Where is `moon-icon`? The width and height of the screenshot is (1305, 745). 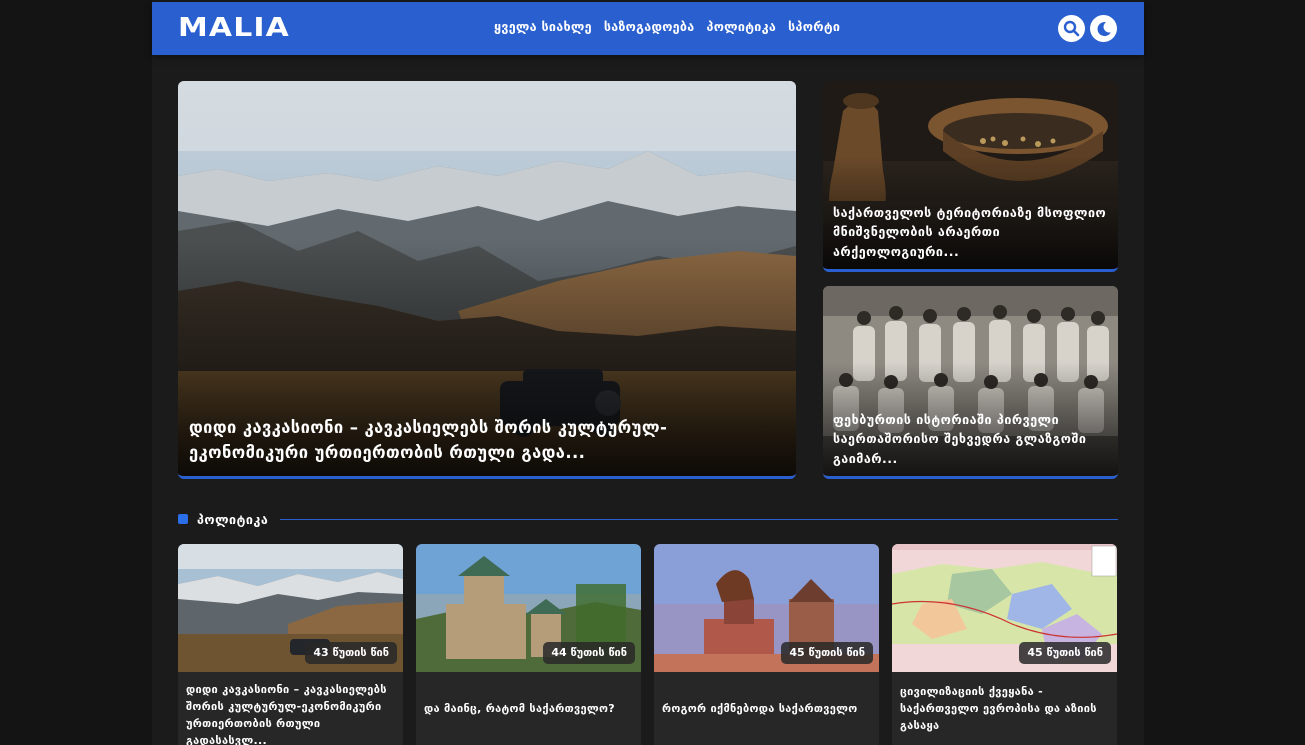 moon-icon is located at coordinates (1104, 28).